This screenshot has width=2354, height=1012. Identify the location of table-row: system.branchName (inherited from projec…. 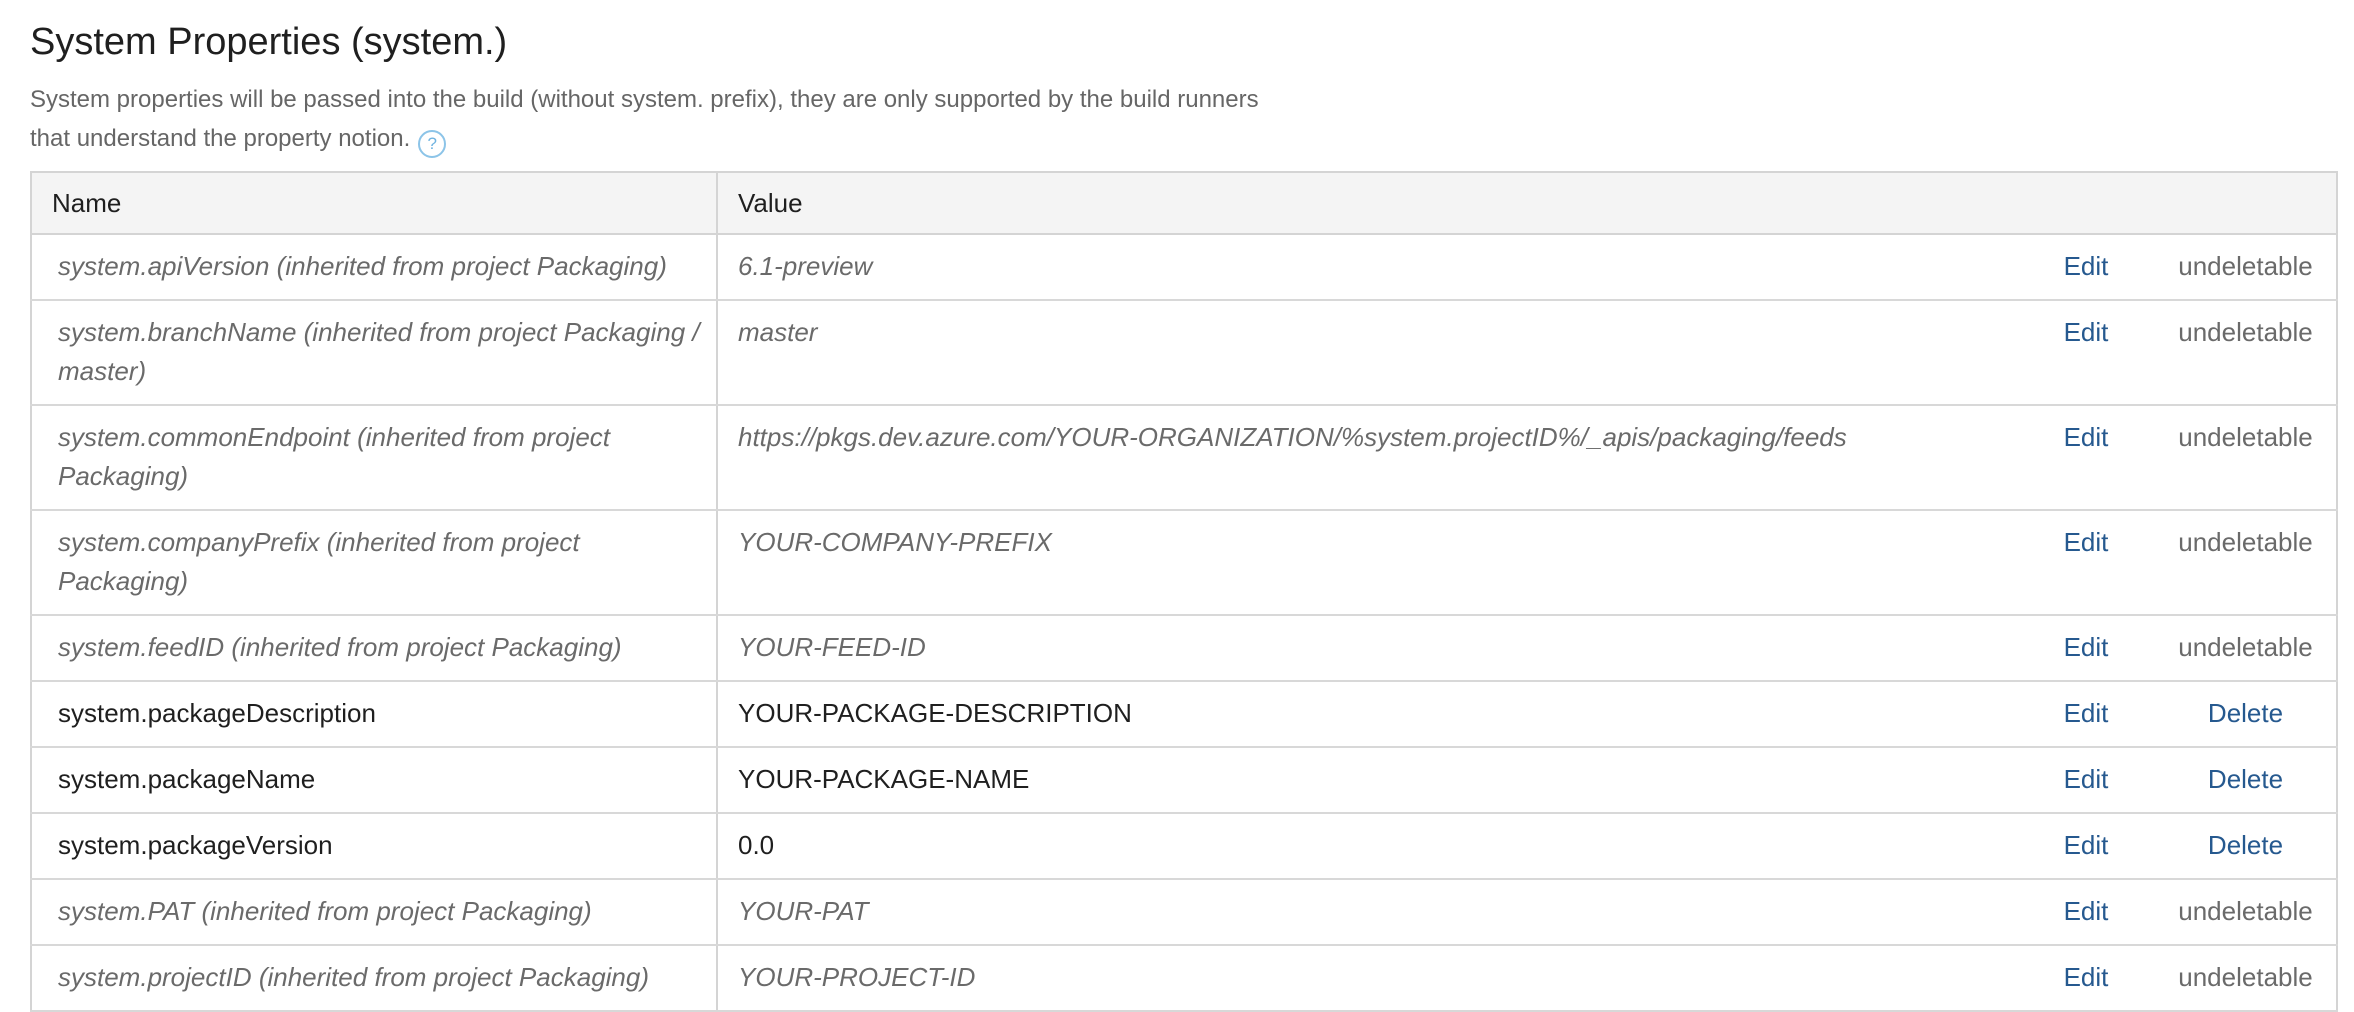
(1184, 352).